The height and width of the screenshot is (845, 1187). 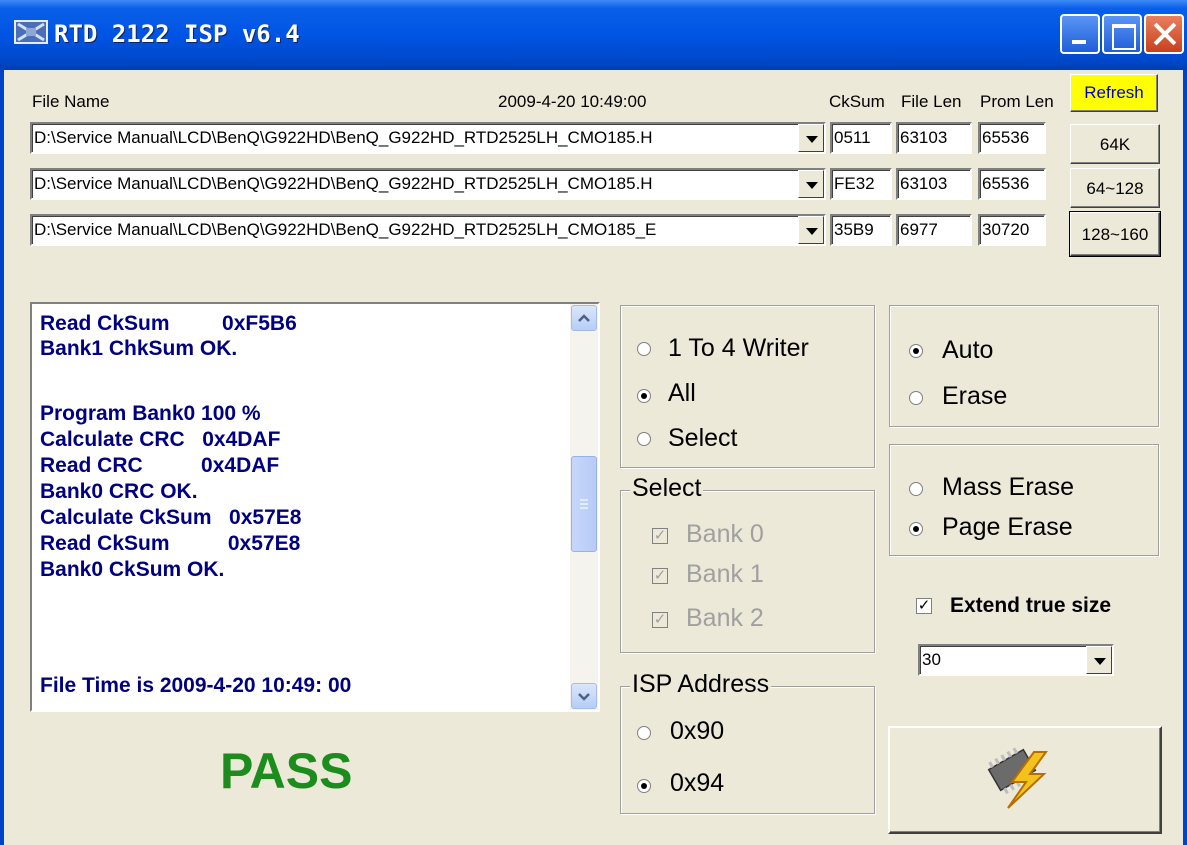 I want to click on log-line: Read CkSum 0xF5B6, so click(x=168, y=323).